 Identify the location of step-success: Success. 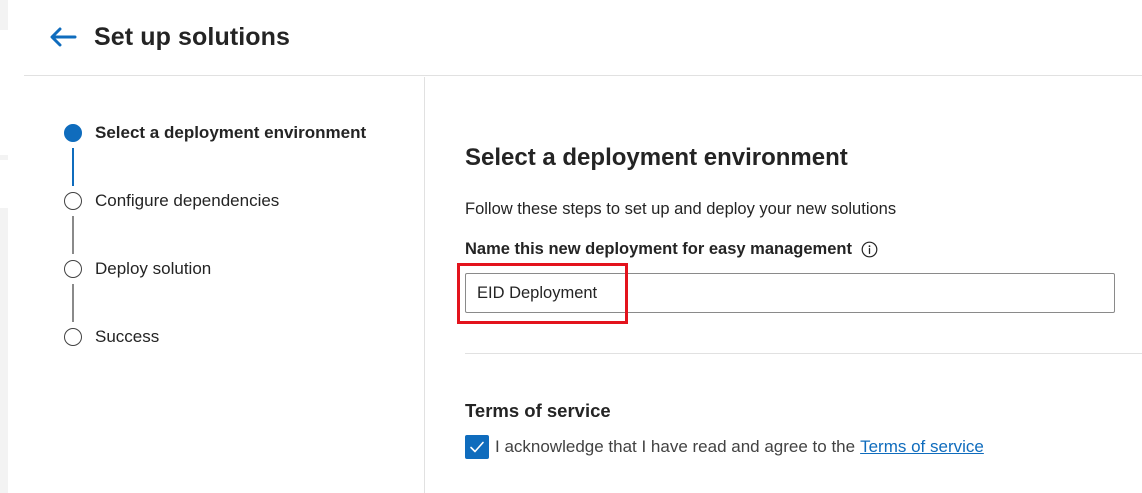
(111, 337).